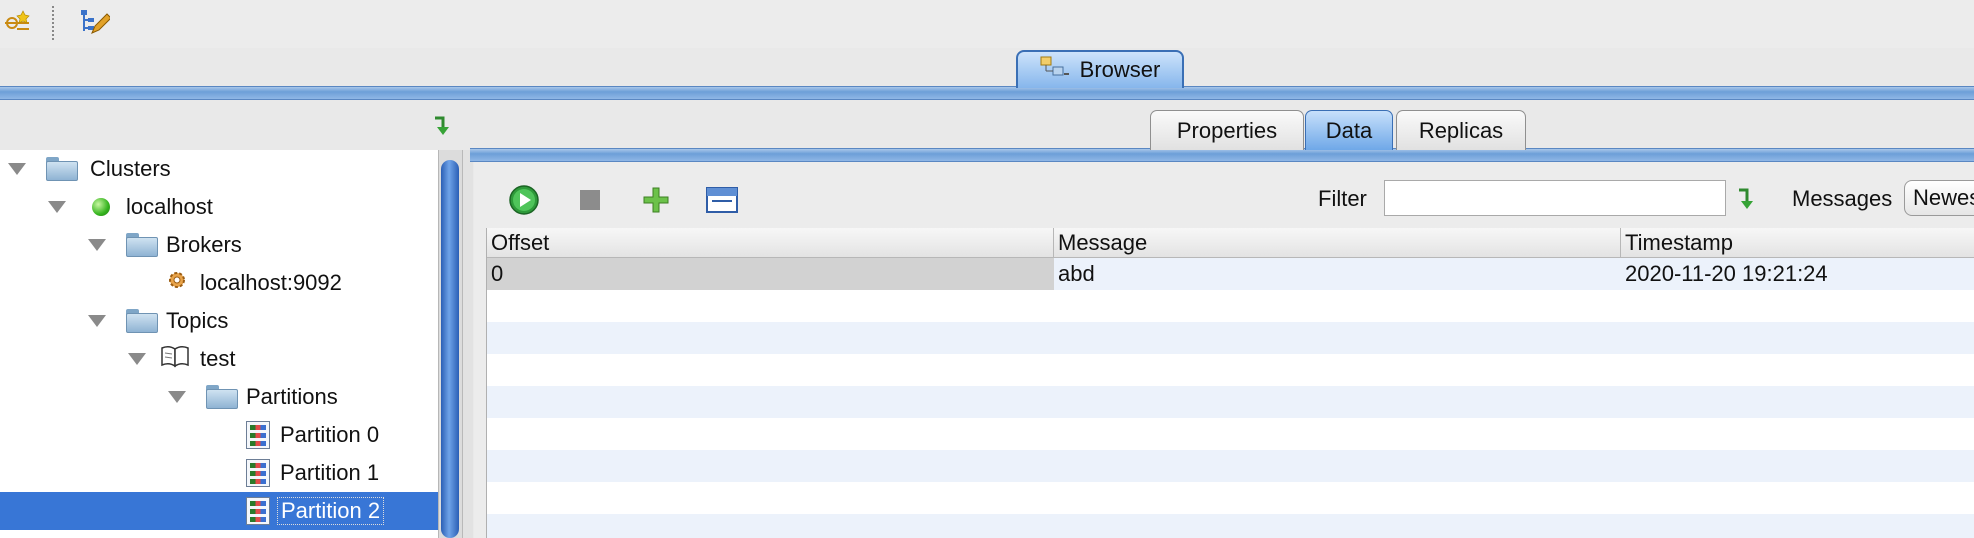  I want to click on tree-item-label: Partition 1, so click(330, 472).